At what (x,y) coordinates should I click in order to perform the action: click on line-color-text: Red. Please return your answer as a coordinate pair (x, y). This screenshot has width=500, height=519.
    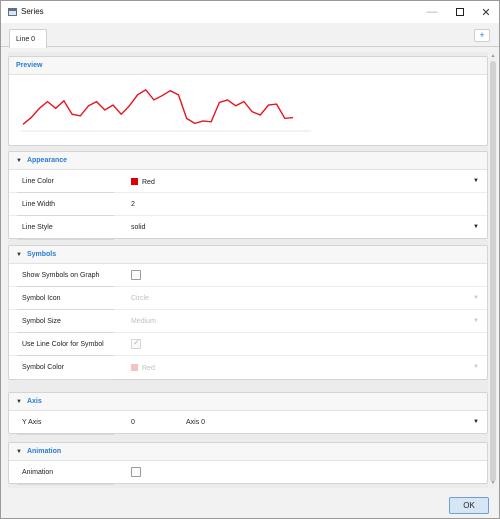
    Looking at the image, I should click on (148, 182).